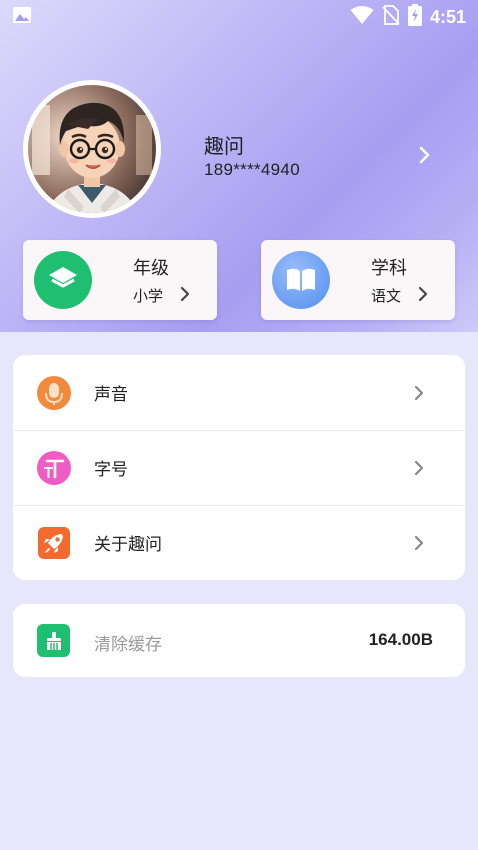 The image size is (478, 850). I want to click on broom-icon, so click(53, 640).